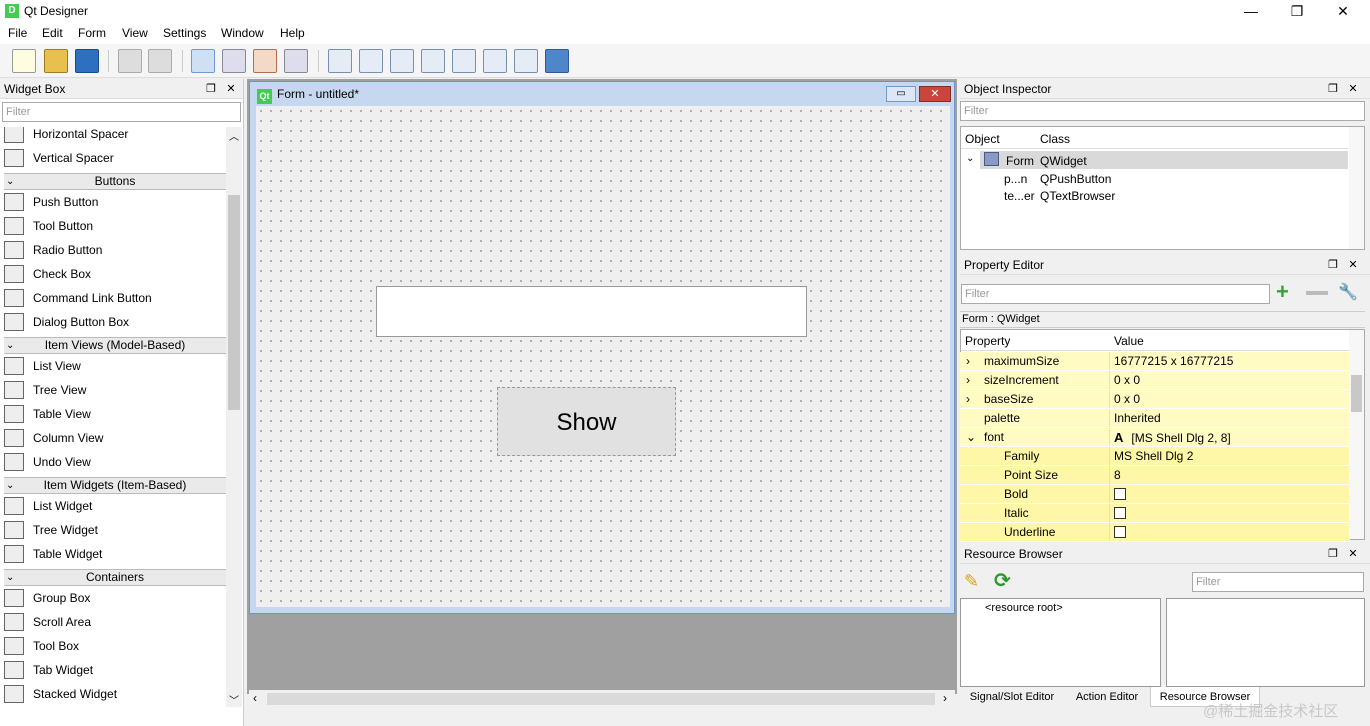  I want to click on column-property: Property, so click(987, 341).